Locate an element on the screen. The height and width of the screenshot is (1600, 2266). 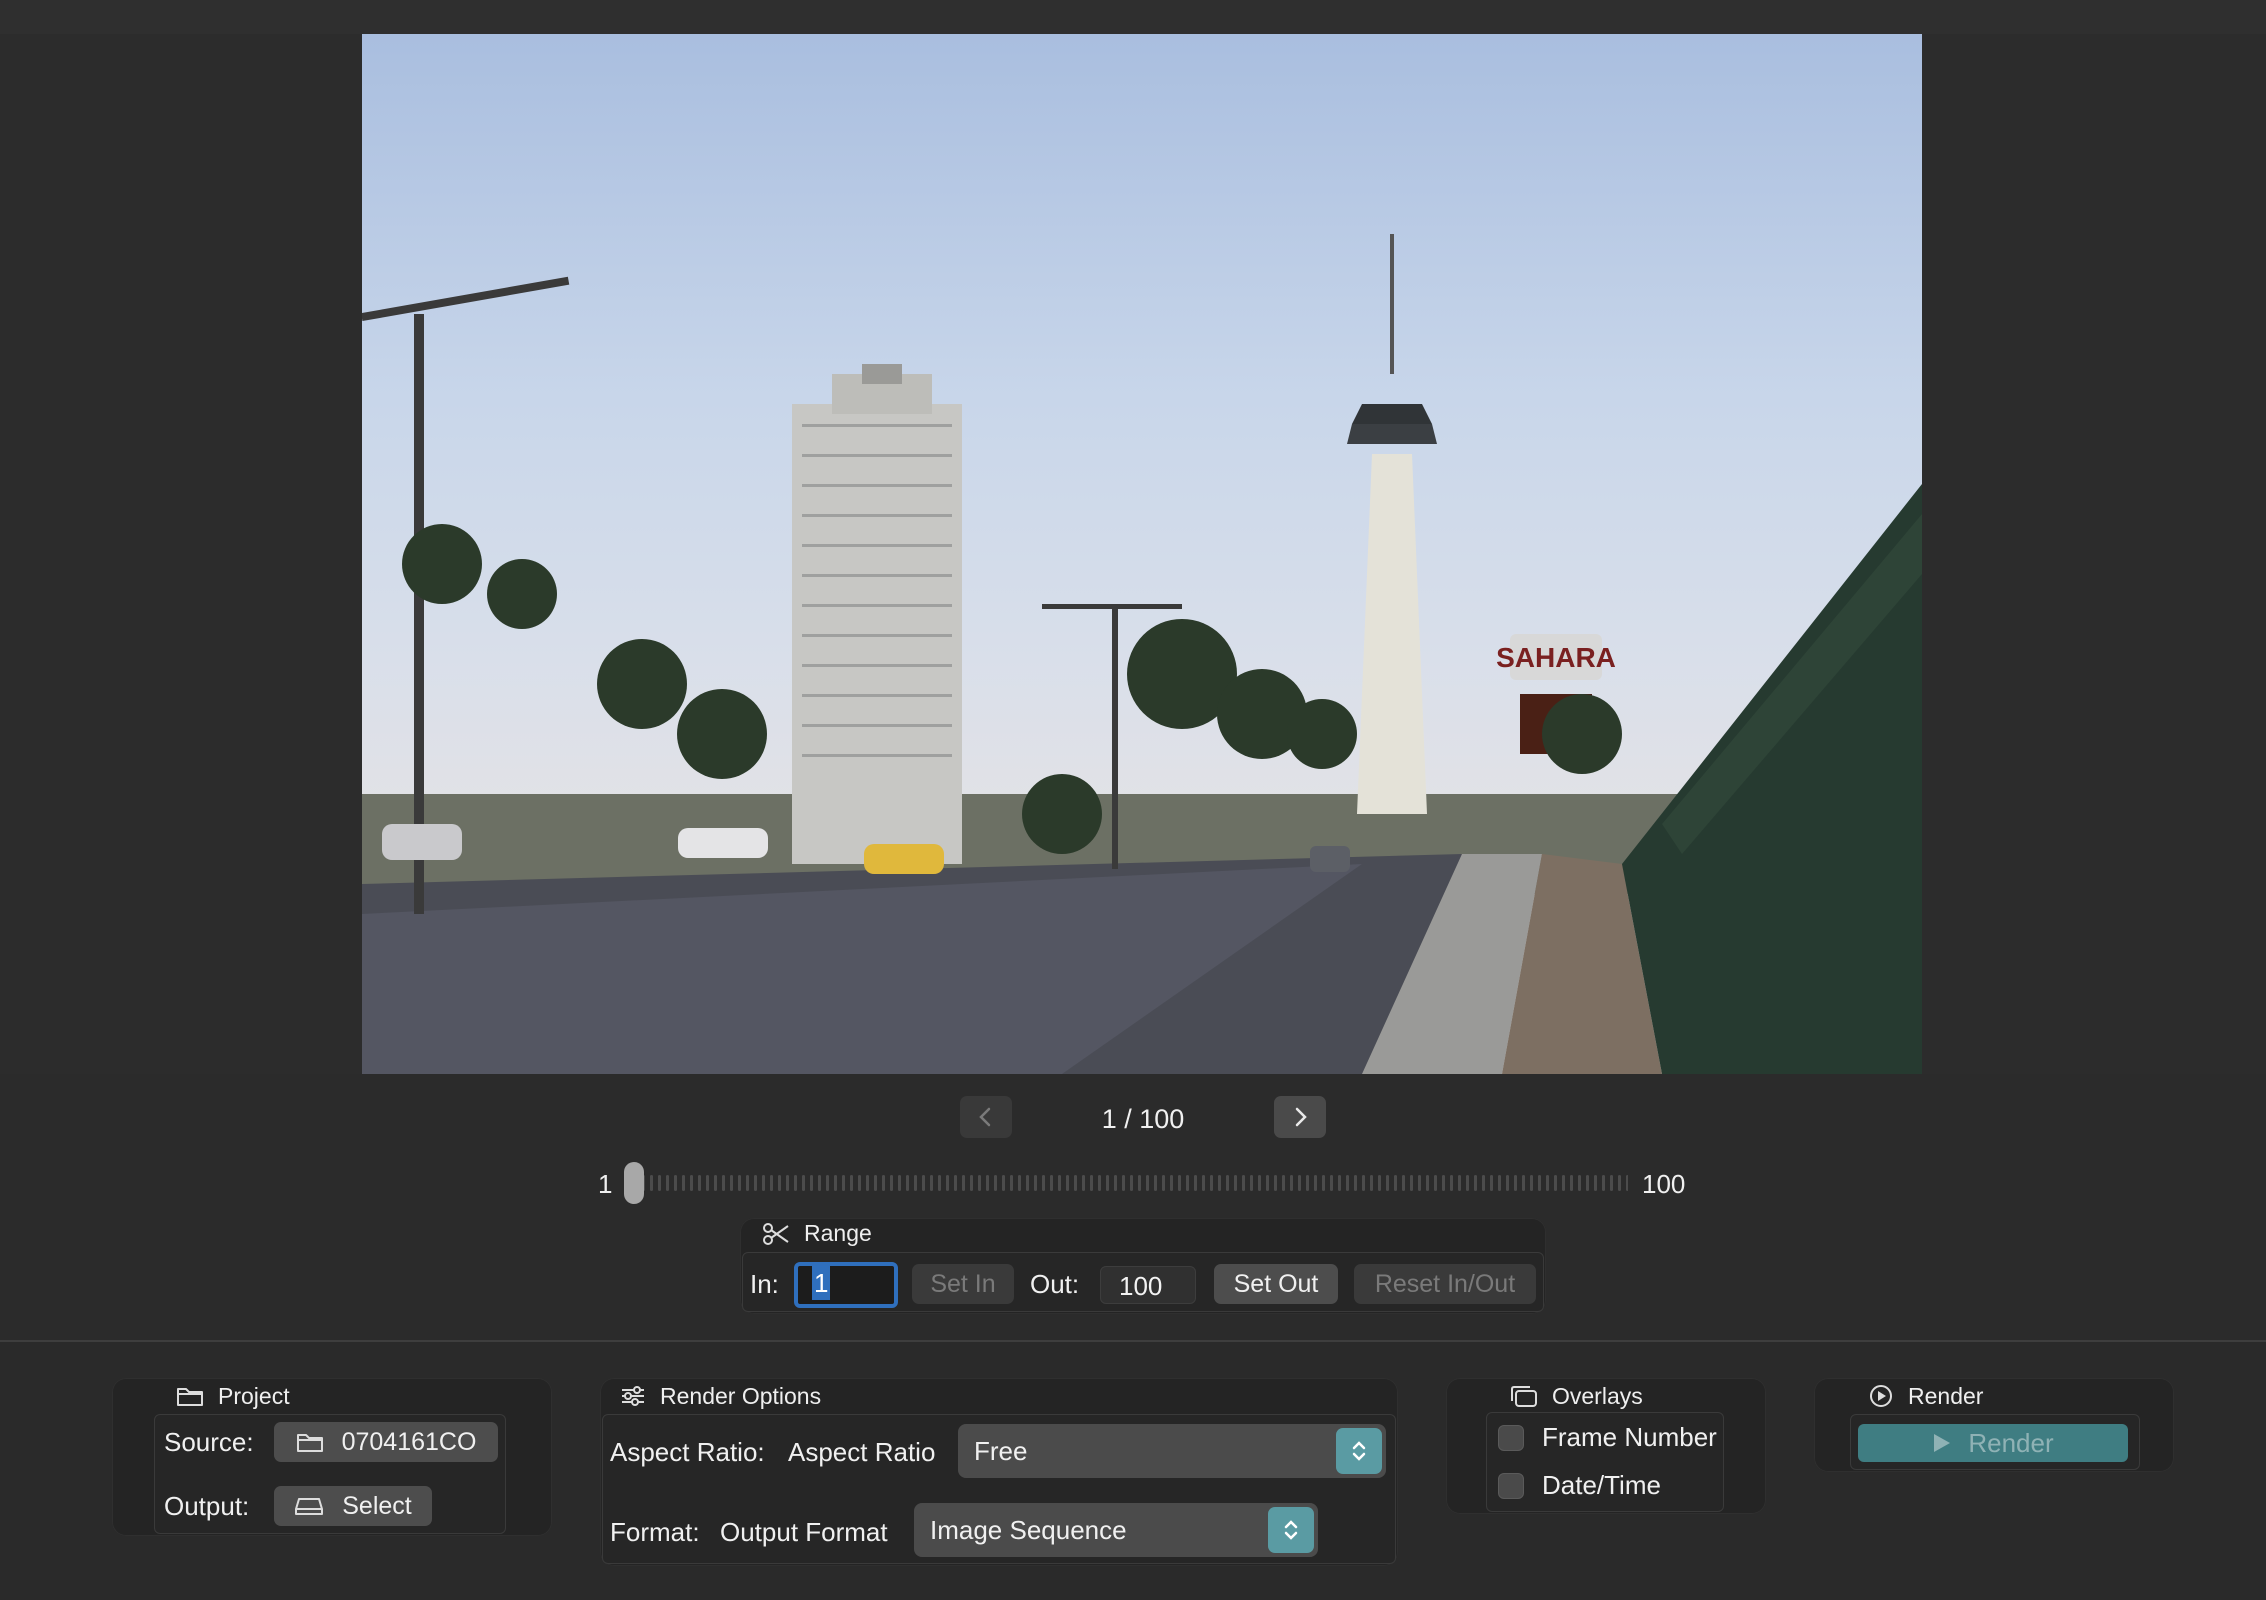
chevron-right-icon is located at coordinates (1301, 1117).